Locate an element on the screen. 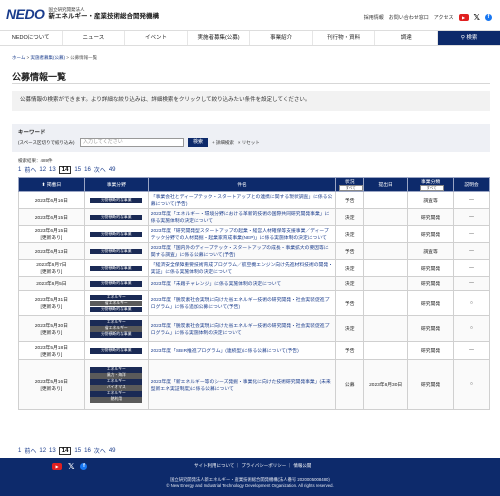 The image size is (500, 496). cell-name: 2023年度「SBIR推進プログラム」(連続型)に係る公募について(予告) is located at coordinates (242, 351).